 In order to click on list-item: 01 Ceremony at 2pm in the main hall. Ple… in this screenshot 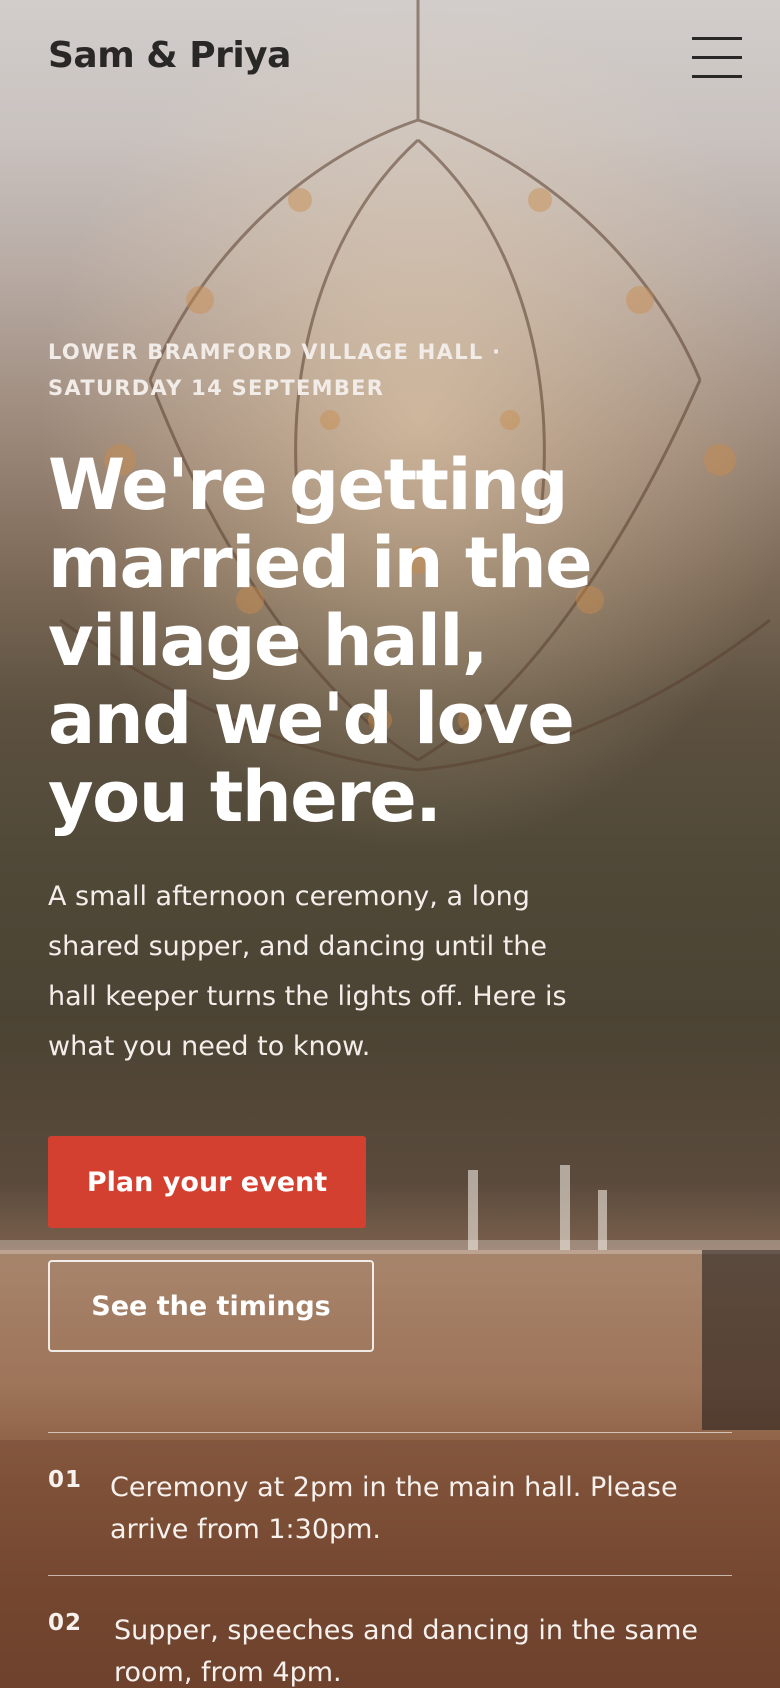, I will do `click(390, 1503)`.